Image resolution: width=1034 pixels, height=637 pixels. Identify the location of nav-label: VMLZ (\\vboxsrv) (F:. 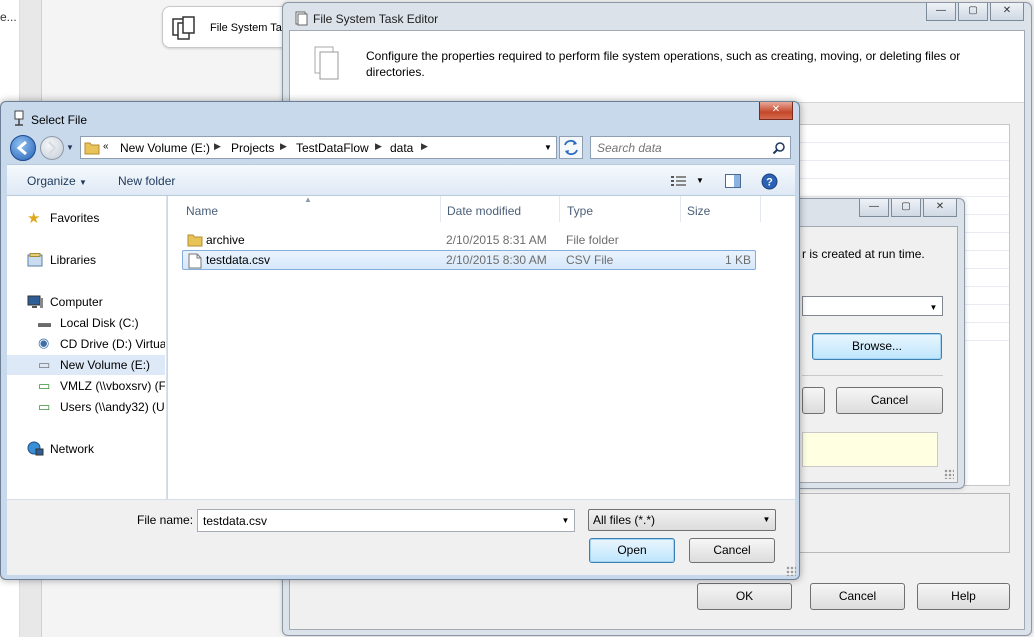
(112, 386).